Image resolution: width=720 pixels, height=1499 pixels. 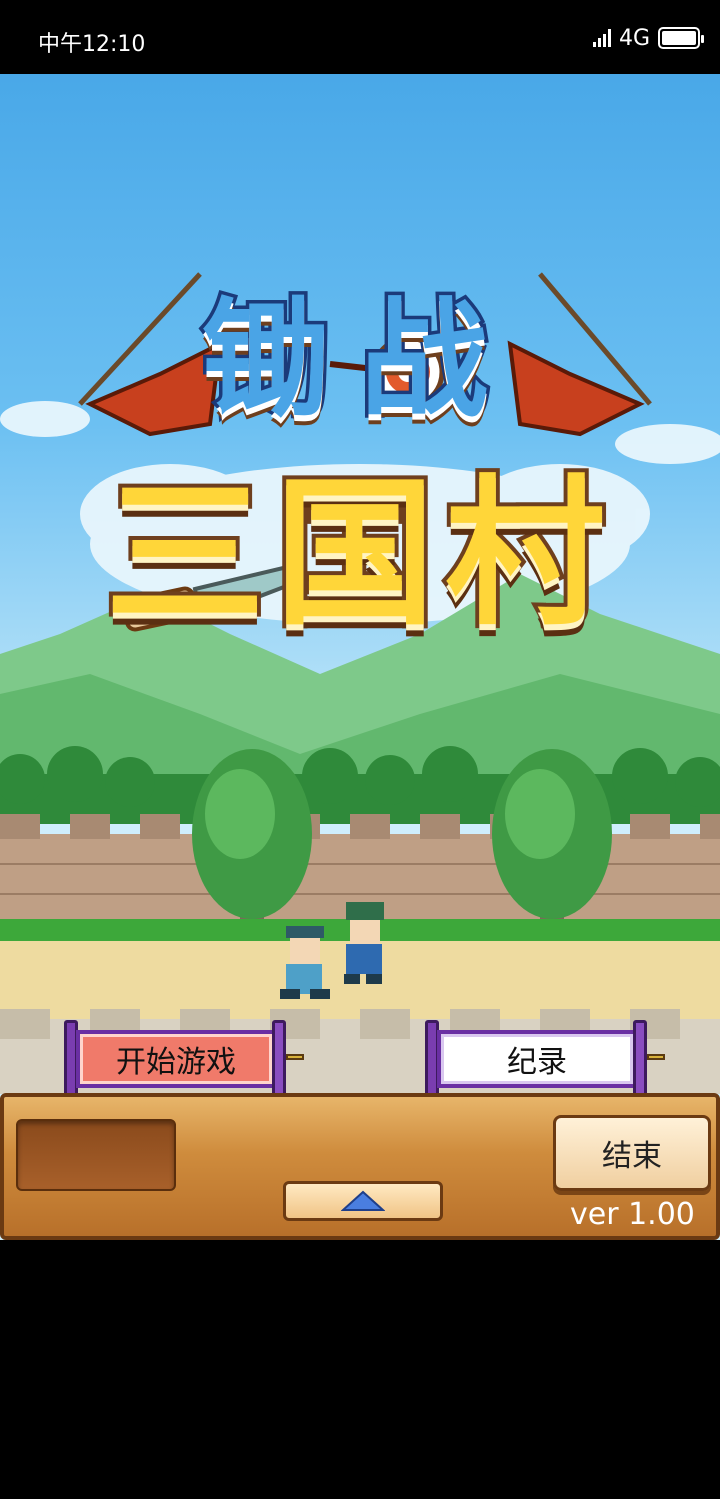 I want to click on status-bar: 中午12:10 4G, so click(x=360, y=37).